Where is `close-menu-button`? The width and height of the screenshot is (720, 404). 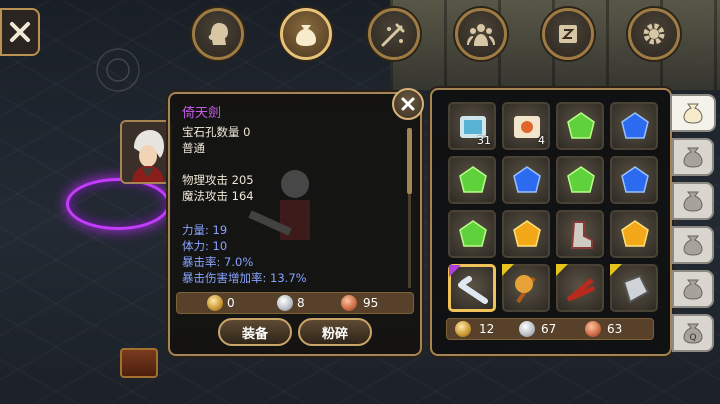
close-menu-button is located at coordinates (20, 32).